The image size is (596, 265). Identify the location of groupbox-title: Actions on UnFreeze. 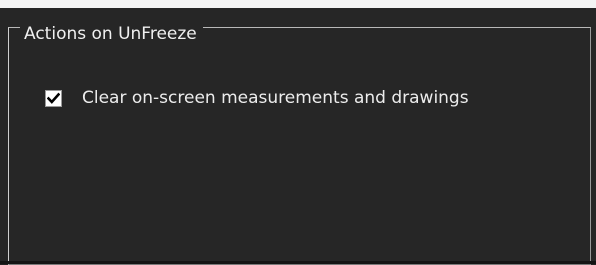
(111, 34).